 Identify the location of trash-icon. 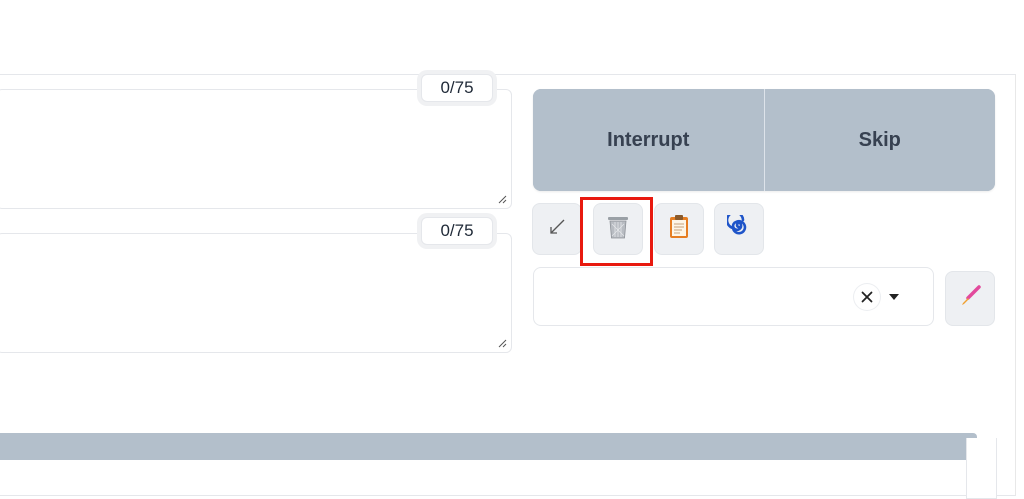
(618, 229).